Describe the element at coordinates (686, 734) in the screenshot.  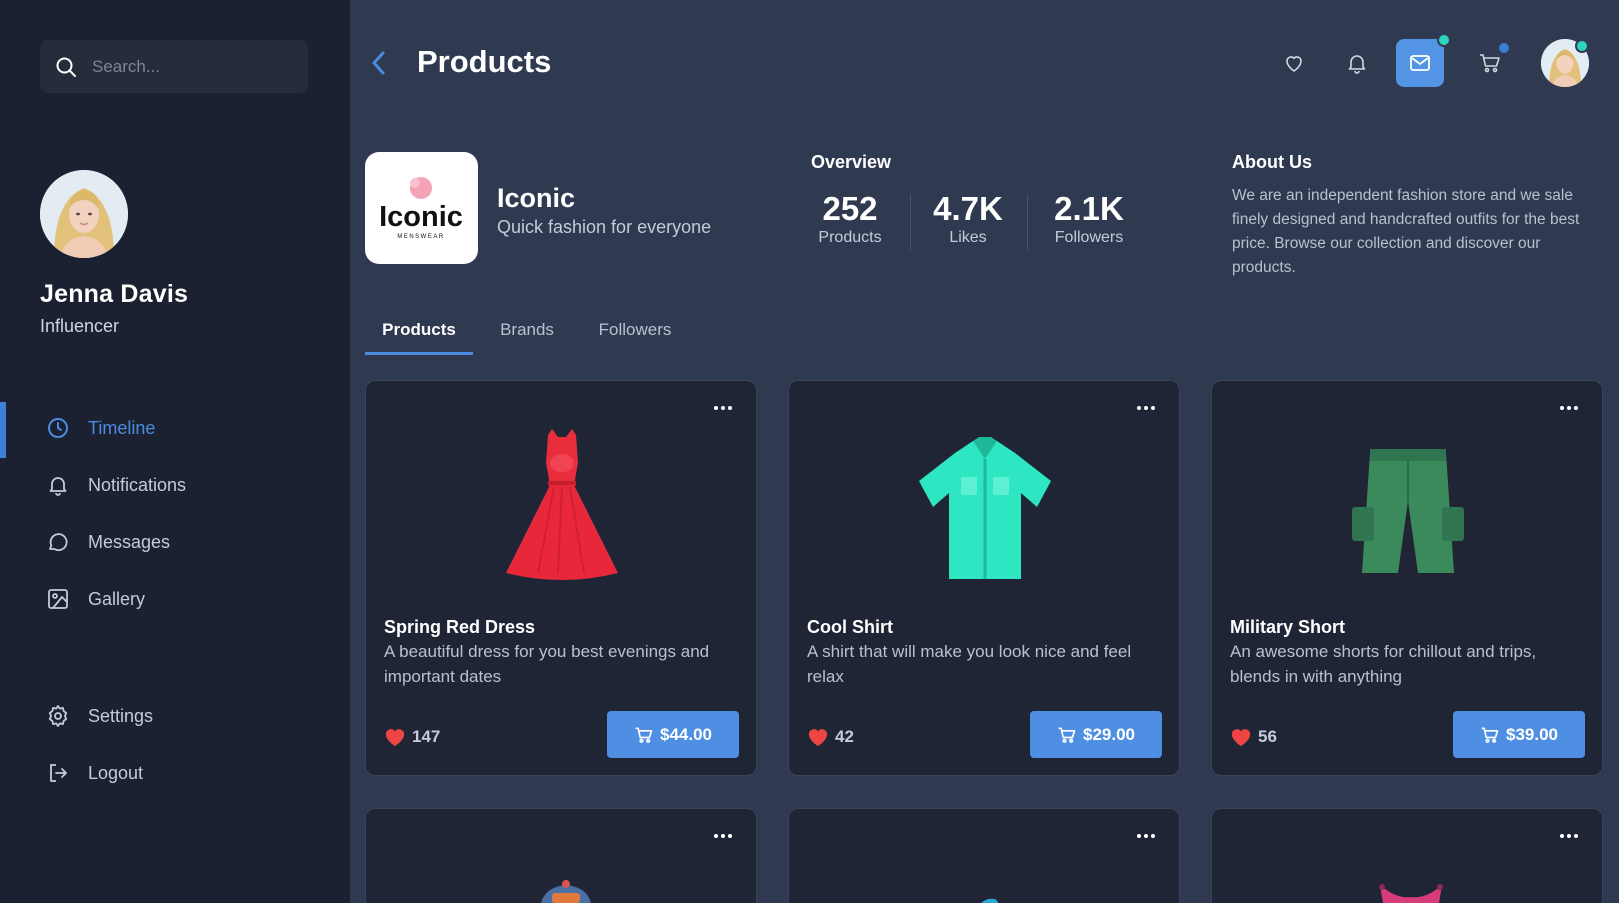
I see `price-label: $44.00` at that location.